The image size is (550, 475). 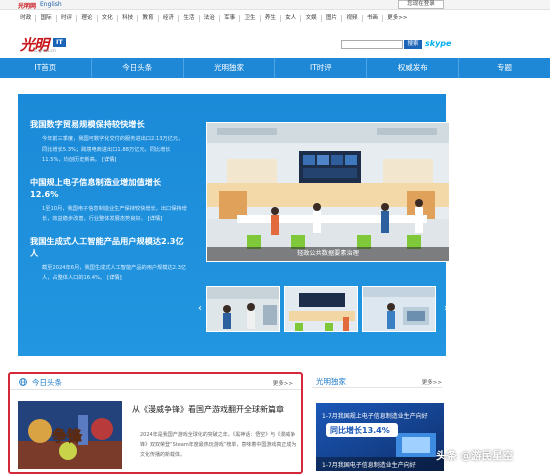 I want to click on channel-link: 理论, so click(x=87, y=18).